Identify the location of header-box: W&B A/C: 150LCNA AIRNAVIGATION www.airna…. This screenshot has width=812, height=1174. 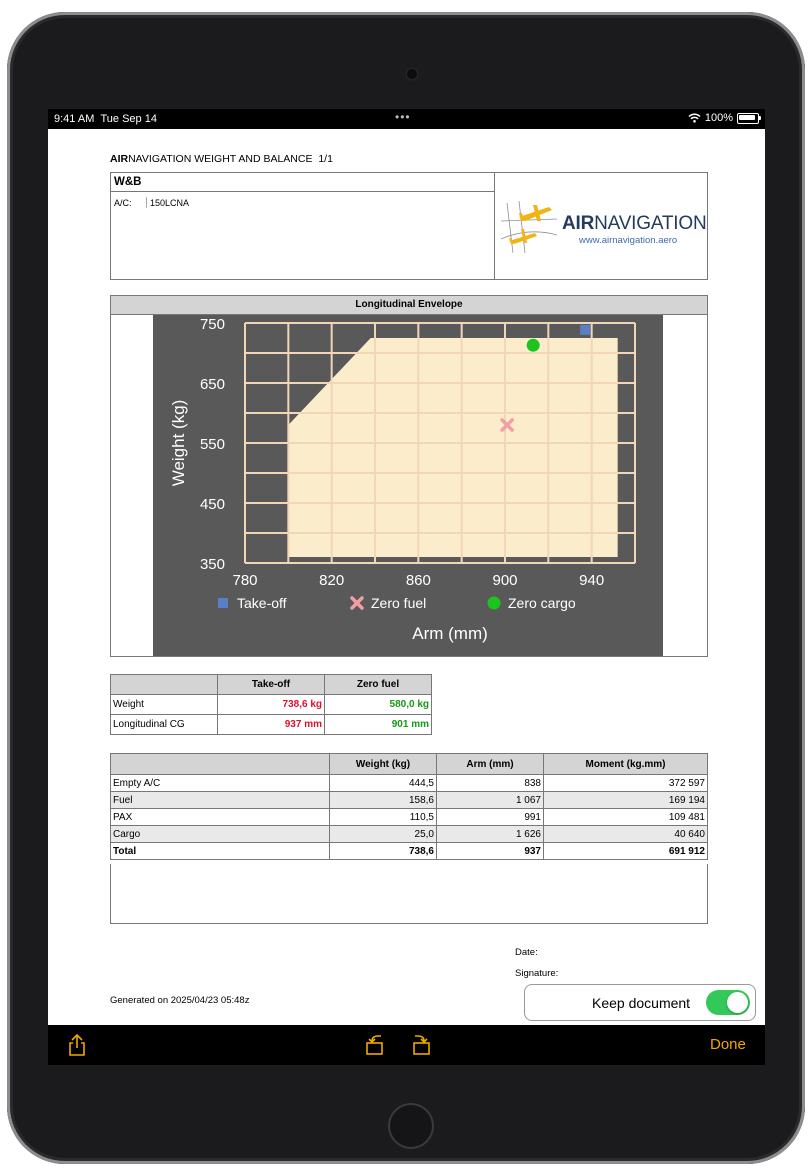
(409, 226).